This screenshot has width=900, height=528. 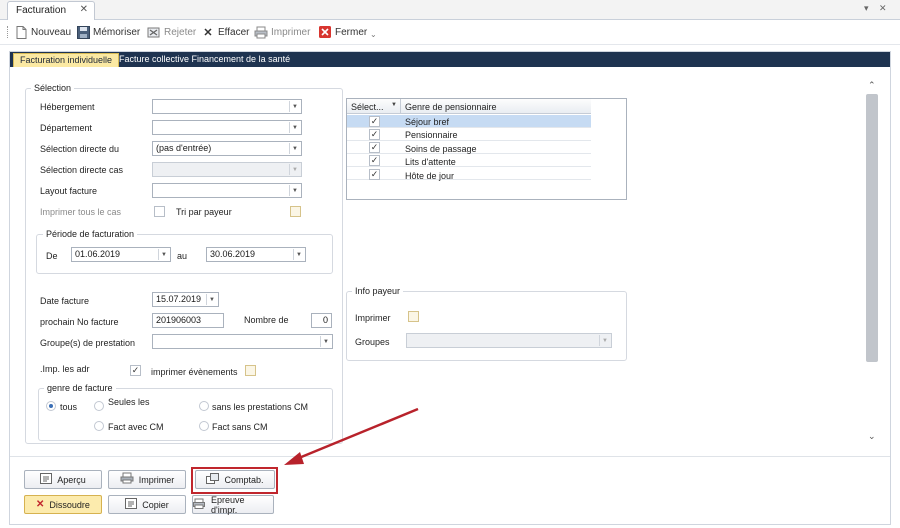 What do you see at coordinates (227, 190) in the screenshot?
I see `layout-facture-select: ▼` at bounding box center [227, 190].